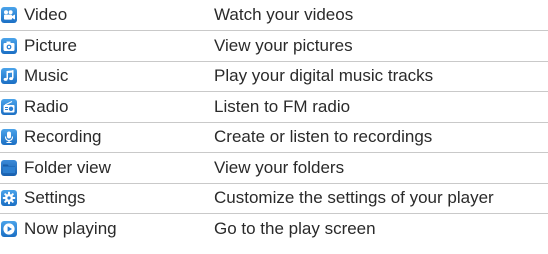 The height and width of the screenshot is (254, 548). I want to click on table-row: Folder view View your folders, so click(274, 168).